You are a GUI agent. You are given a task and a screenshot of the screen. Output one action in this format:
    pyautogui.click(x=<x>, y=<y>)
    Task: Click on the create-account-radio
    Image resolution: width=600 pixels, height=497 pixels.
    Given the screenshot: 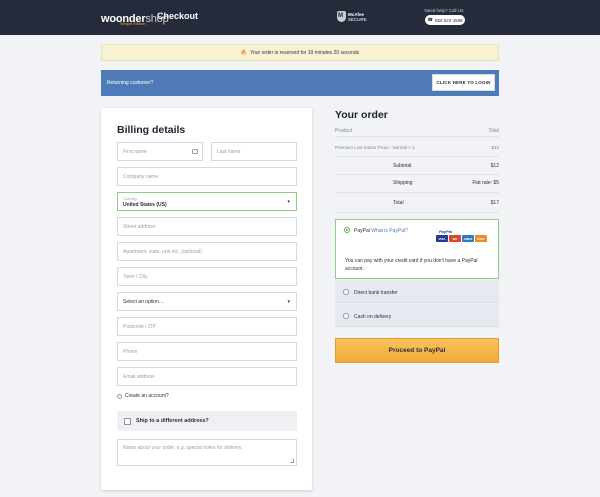 What is the action you would take?
    pyautogui.click(x=119, y=396)
    